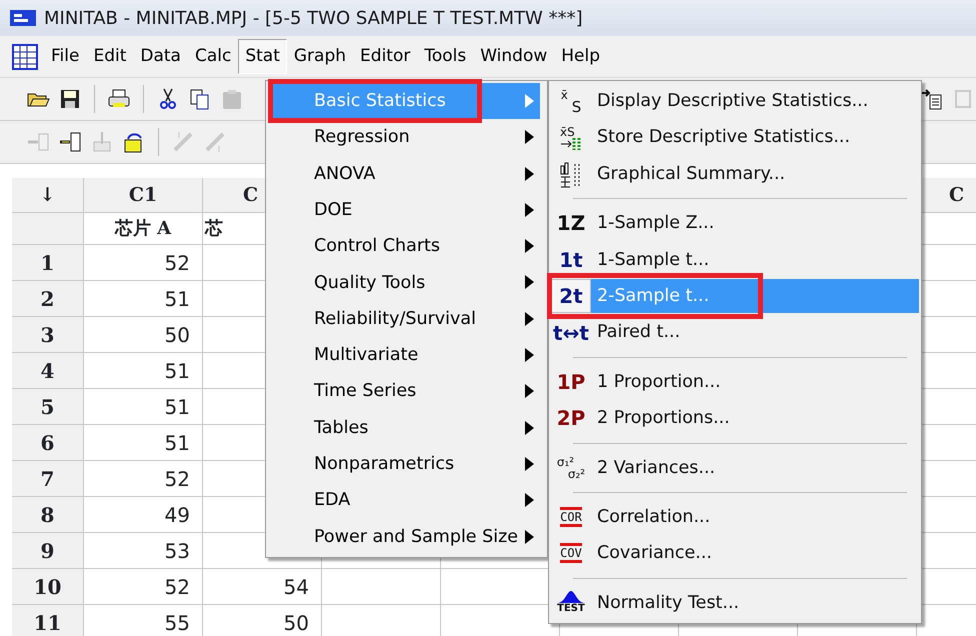 This screenshot has width=976, height=636. I want to click on icon-label: 2P, so click(571, 418).